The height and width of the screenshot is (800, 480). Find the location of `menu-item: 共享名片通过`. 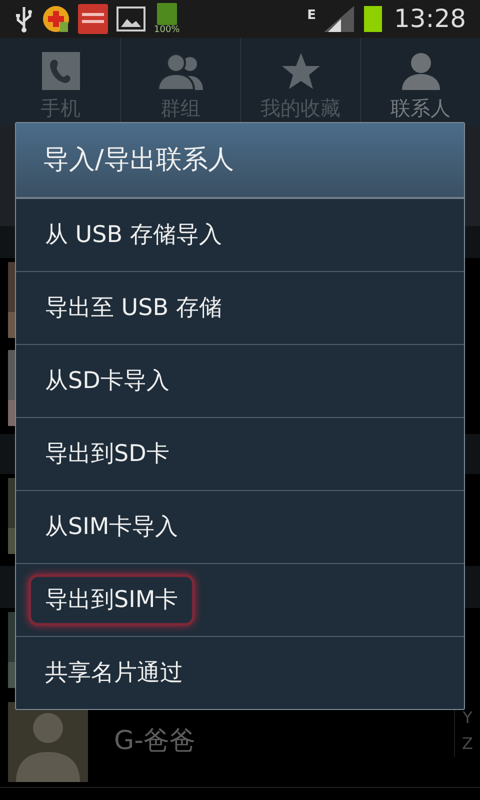

menu-item: 共享名片通过 is located at coordinates (114, 673).